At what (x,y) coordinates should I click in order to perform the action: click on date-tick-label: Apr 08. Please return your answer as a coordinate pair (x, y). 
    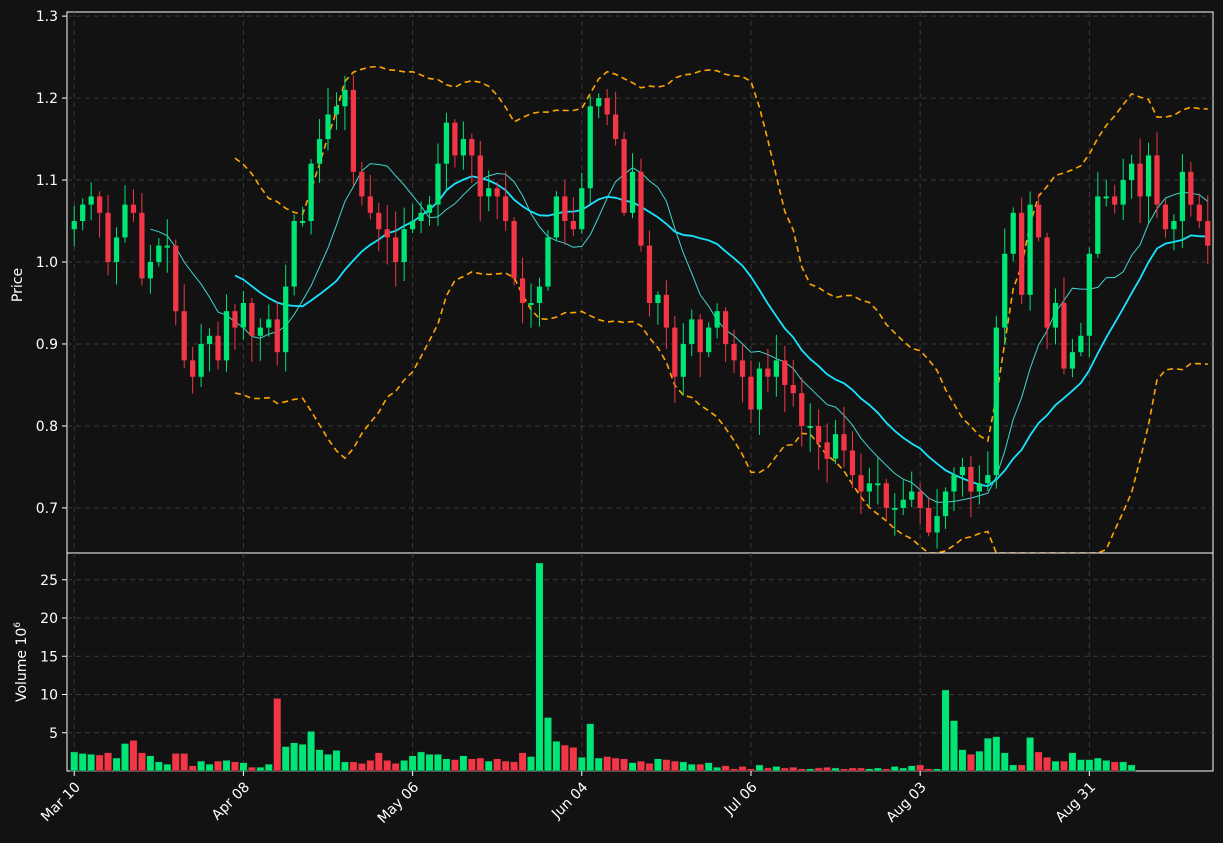
    Looking at the image, I should click on (231, 801).